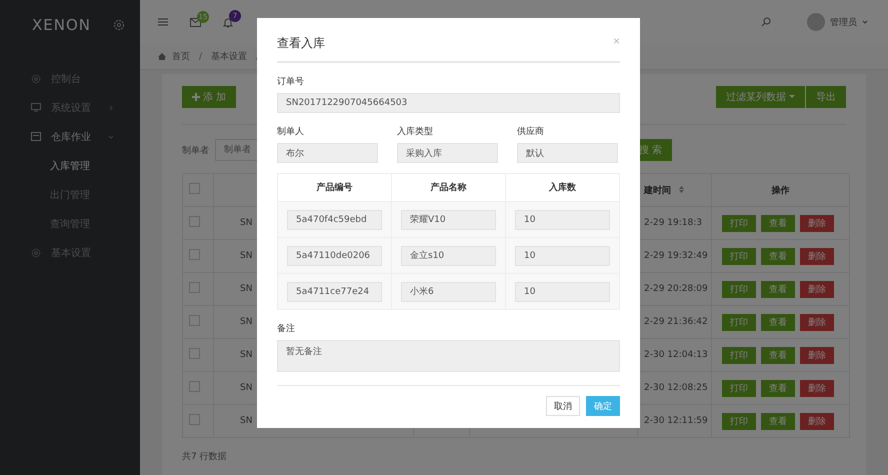 The height and width of the screenshot is (475, 888). What do you see at coordinates (334, 220) in the screenshot?
I see `input-field: 5a470f4c59ebd` at bounding box center [334, 220].